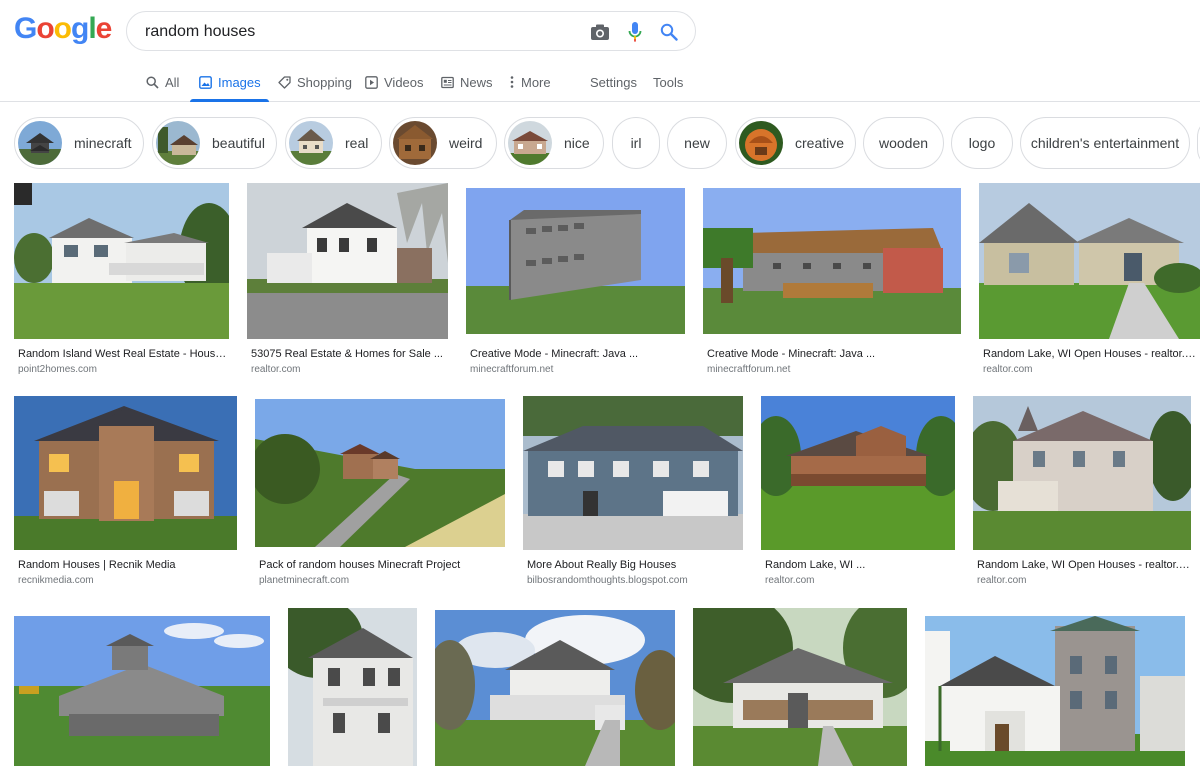 This screenshot has height=766, width=1200. Describe the element at coordinates (172, 82) in the screenshot. I see `tab-all-label: All` at that location.